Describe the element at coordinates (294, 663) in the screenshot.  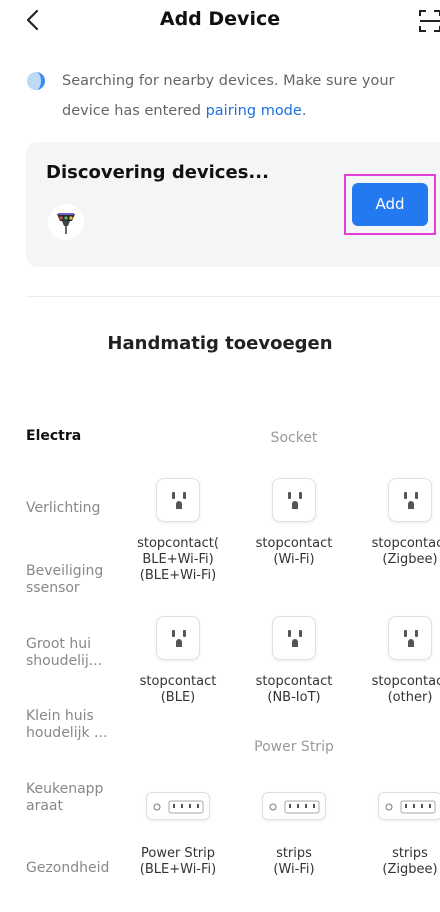
I see `device-socket-nb-iot: stopcontact (NB-IoT)` at that location.